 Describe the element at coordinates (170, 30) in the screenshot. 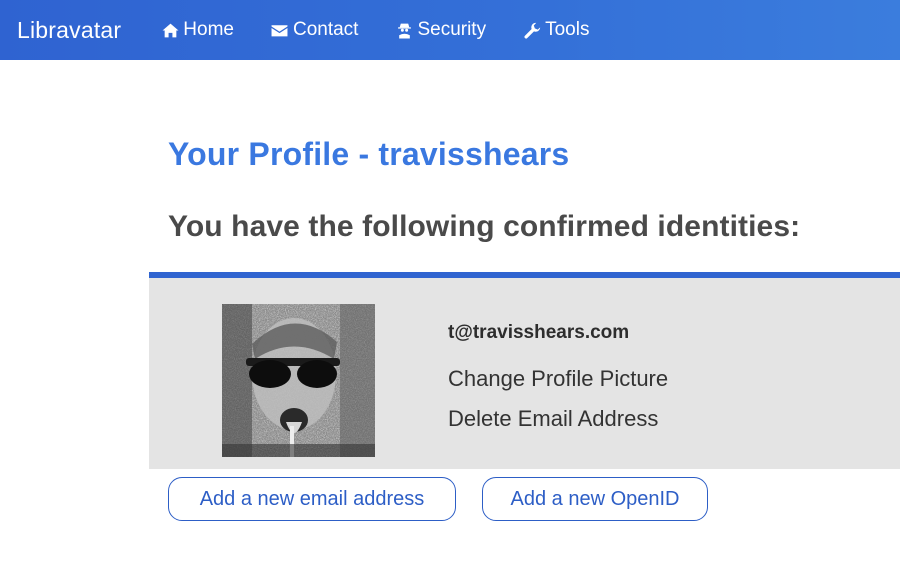

I see `home-icon` at that location.